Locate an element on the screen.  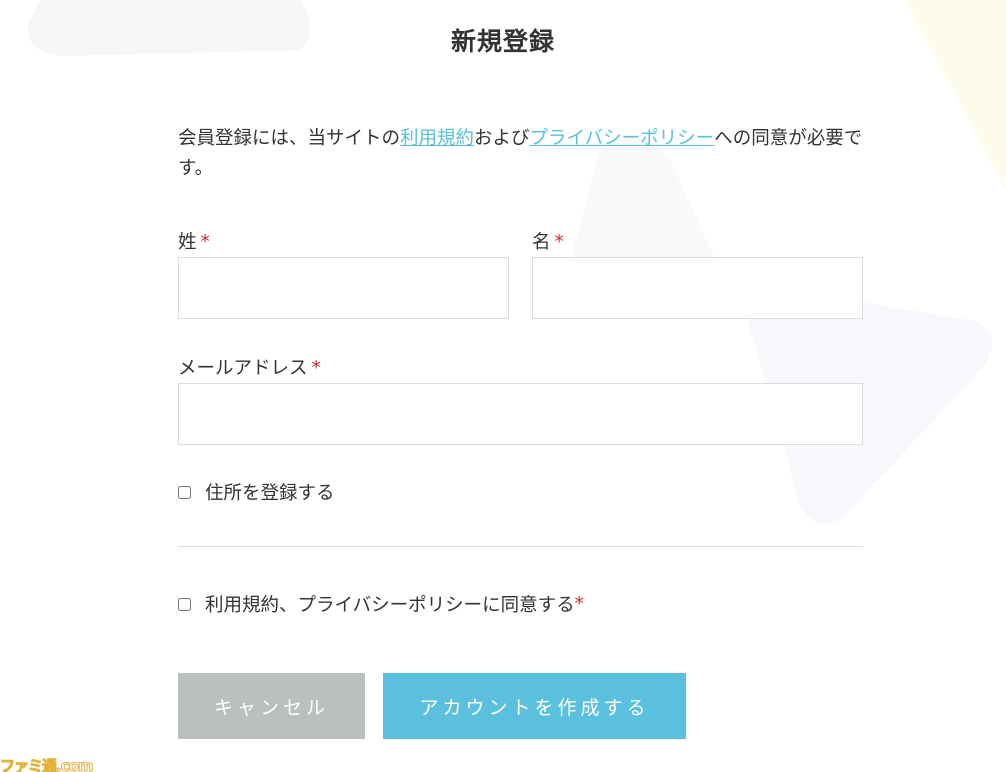
email-label: メールアドレス * is located at coordinates (249, 367).